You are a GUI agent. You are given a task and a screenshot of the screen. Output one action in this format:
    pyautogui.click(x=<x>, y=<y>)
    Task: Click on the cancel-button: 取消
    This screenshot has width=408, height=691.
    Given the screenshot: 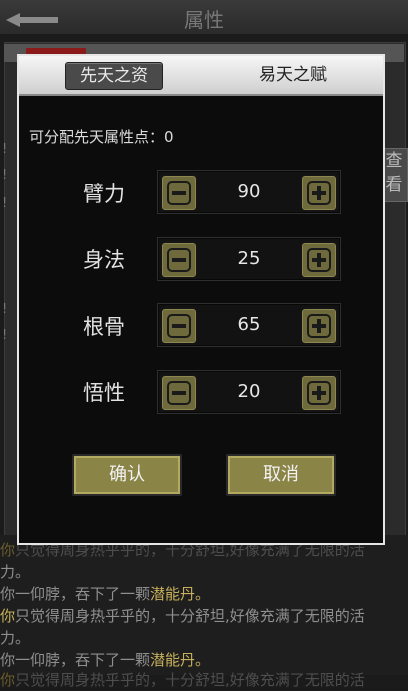 What is the action you would take?
    pyautogui.click(x=281, y=475)
    